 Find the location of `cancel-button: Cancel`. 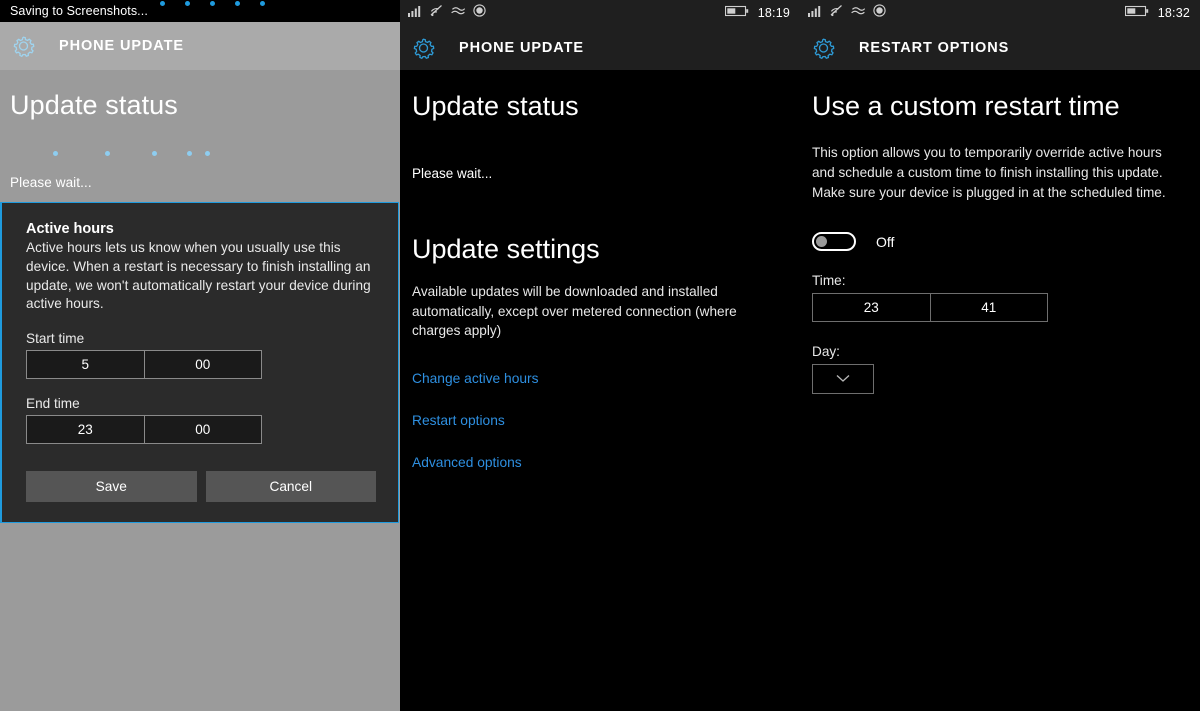

cancel-button: Cancel is located at coordinates (290, 486).